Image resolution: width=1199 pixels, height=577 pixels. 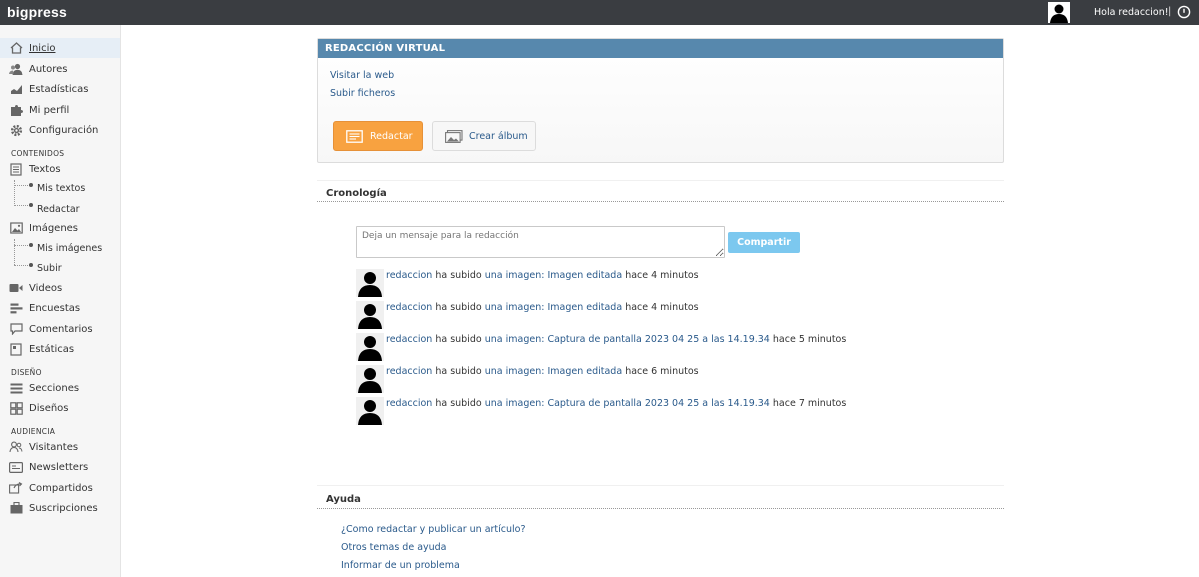 What do you see at coordinates (60, 249) in the screenshot?
I see `sidebar-subitem-mis-imagenes: Mis imágenes` at bounding box center [60, 249].